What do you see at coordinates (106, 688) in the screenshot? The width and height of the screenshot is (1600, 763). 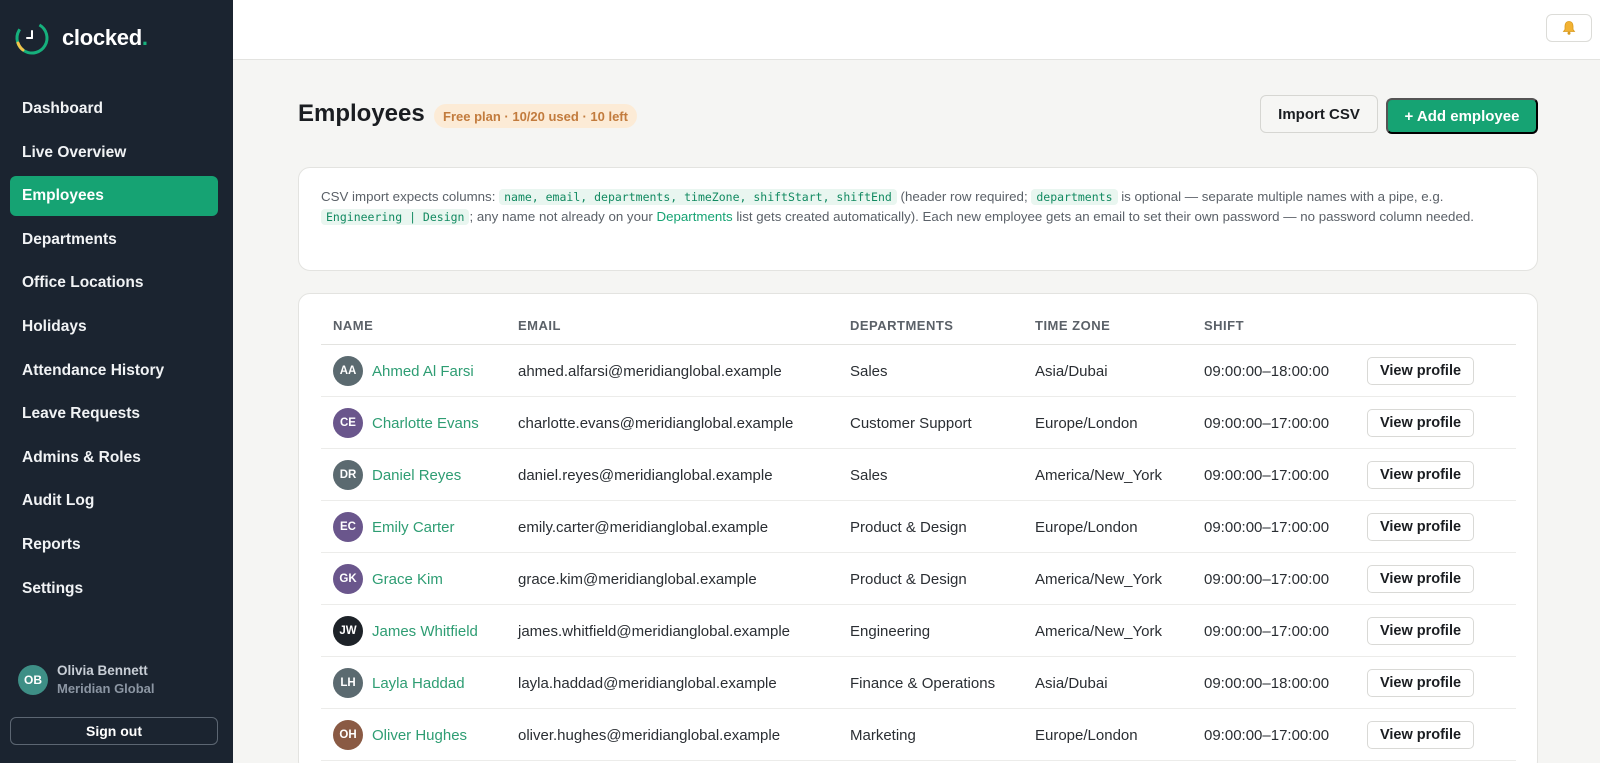 I see `user-org: Meridian Global` at bounding box center [106, 688].